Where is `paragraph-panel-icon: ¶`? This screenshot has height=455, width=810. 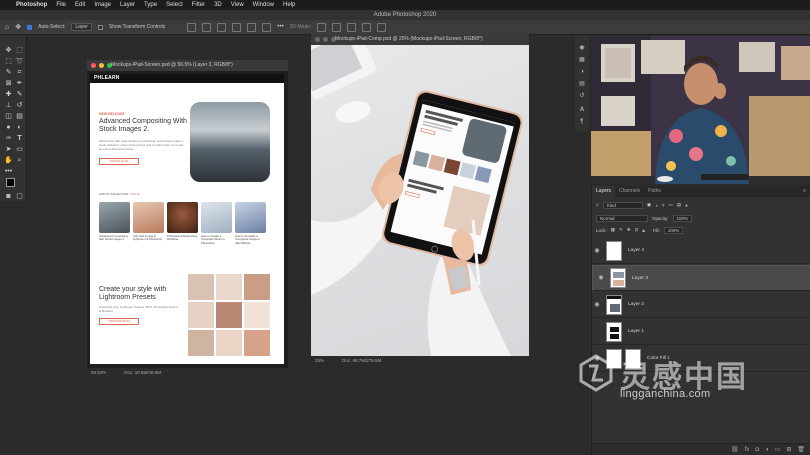
paragraph-panel-icon: ¶ is located at coordinates (582, 122).